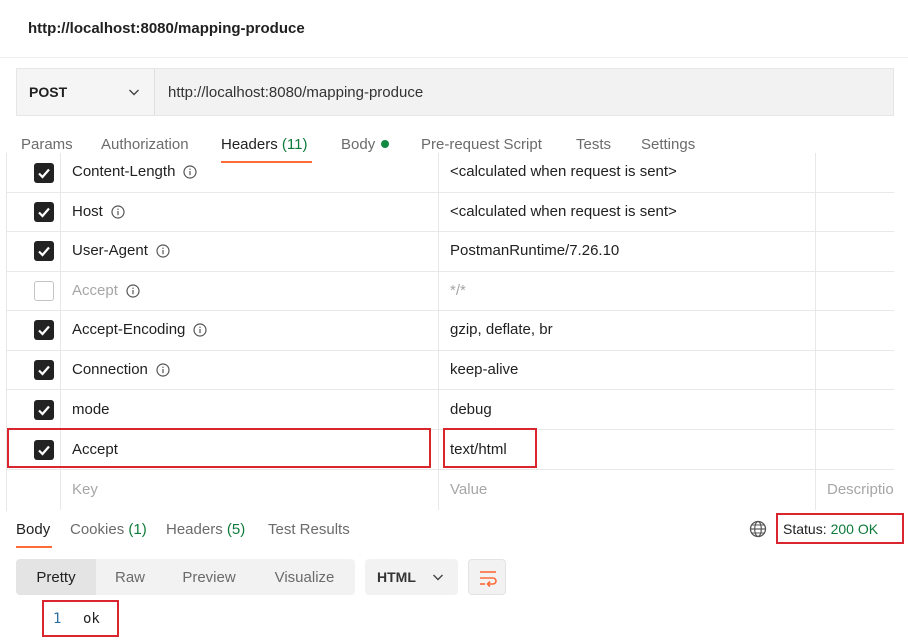 This screenshot has width=908, height=644. What do you see at coordinates (91, 409) in the screenshot?
I see `header-key-text: mode` at bounding box center [91, 409].